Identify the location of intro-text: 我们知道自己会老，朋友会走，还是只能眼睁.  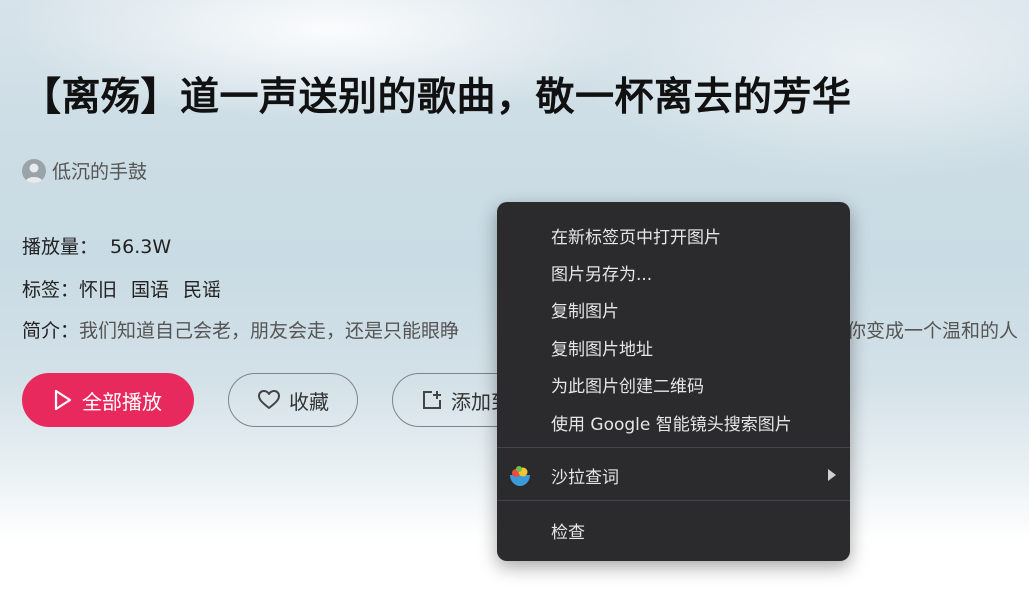
(269, 331).